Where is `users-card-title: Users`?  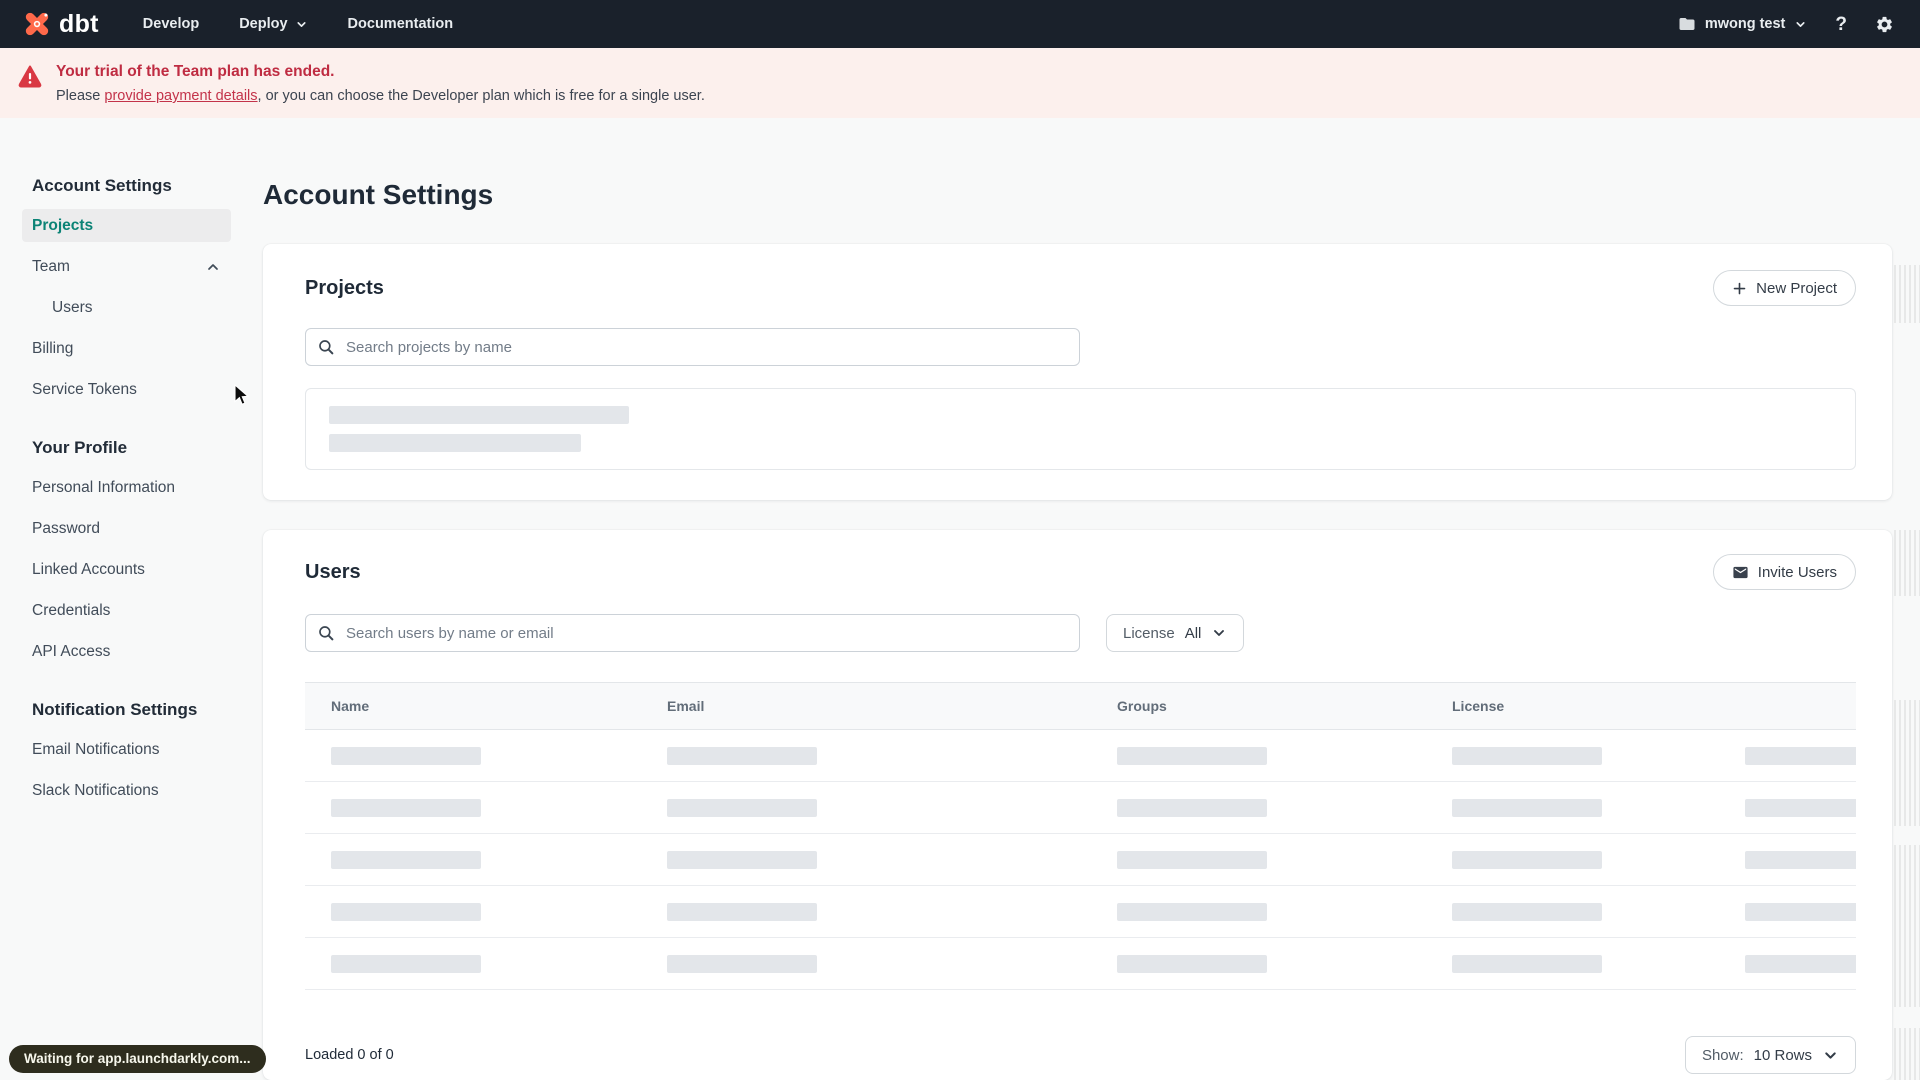
users-card-title: Users is located at coordinates (333, 571).